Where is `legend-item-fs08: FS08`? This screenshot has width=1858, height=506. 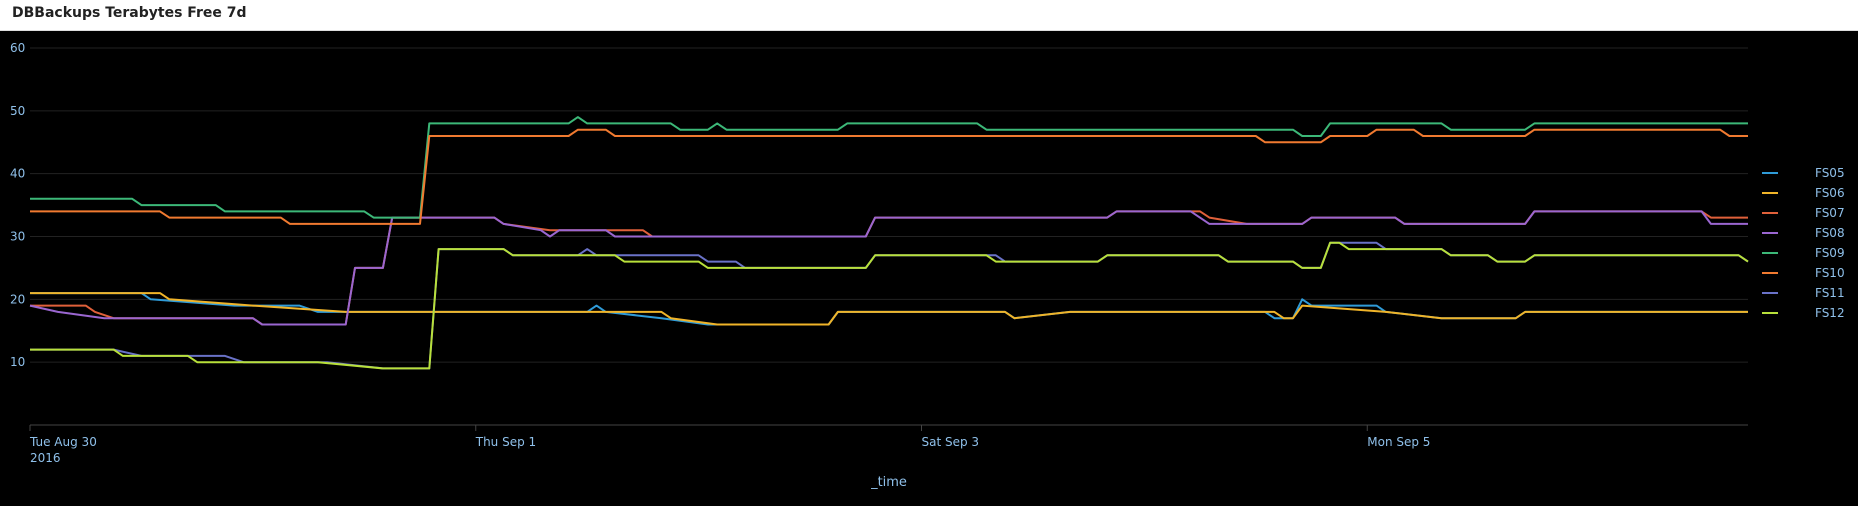
legend-item-fs08: FS08 is located at coordinates (1830, 233).